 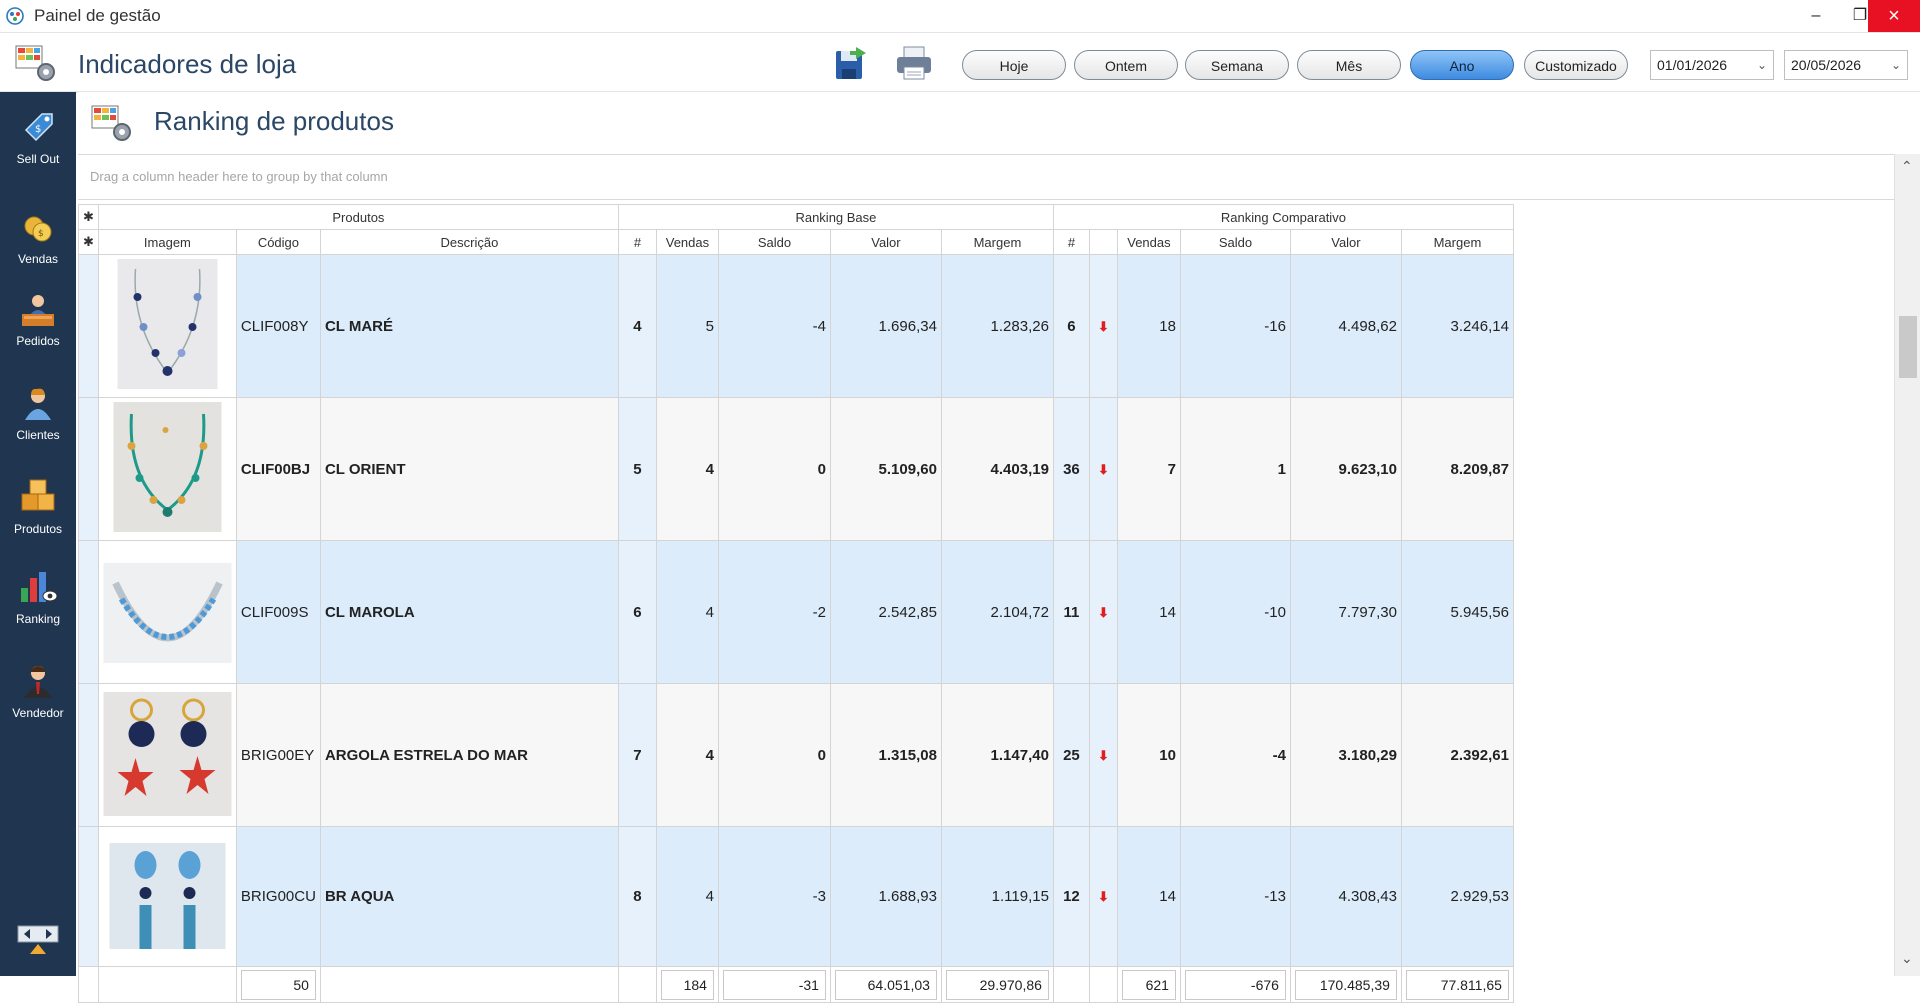 What do you see at coordinates (1457, 469) in the screenshot?
I see `cell-comp-margem: 8.209,87` at bounding box center [1457, 469].